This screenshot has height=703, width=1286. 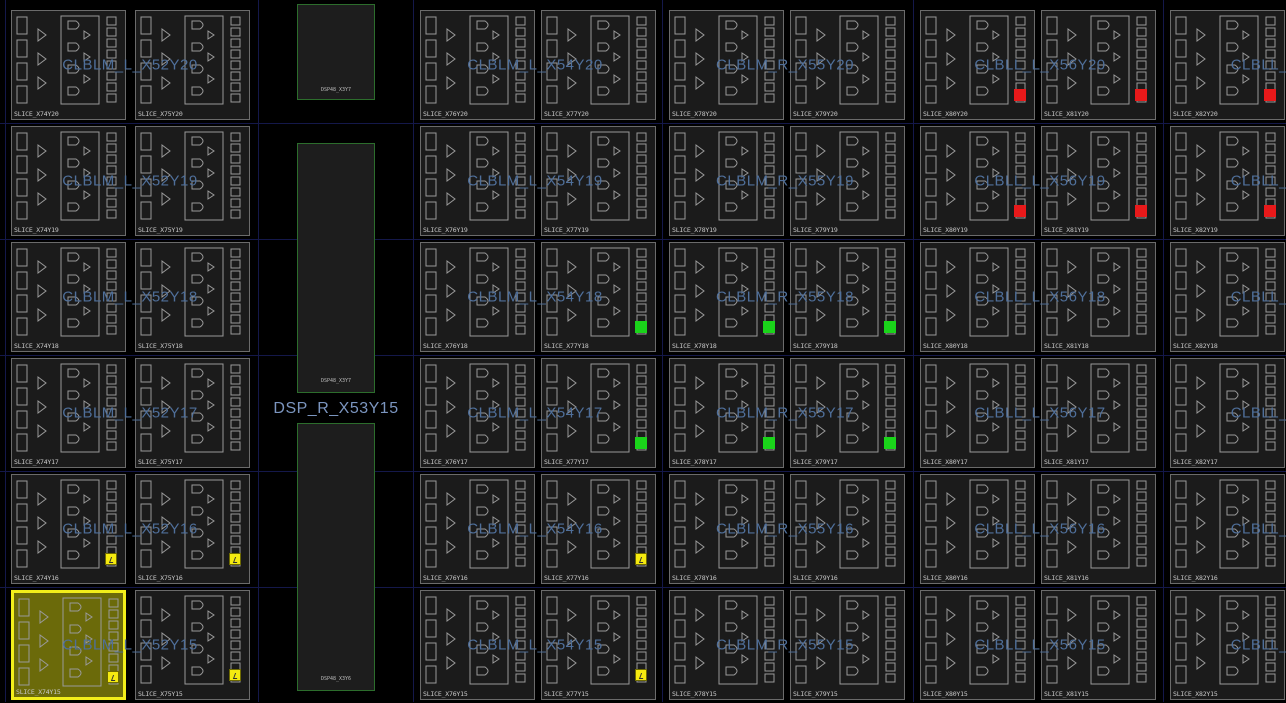 What do you see at coordinates (815, 230) in the screenshot?
I see `slice-site-label: SLICE_X79Y19` at bounding box center [815, 230].